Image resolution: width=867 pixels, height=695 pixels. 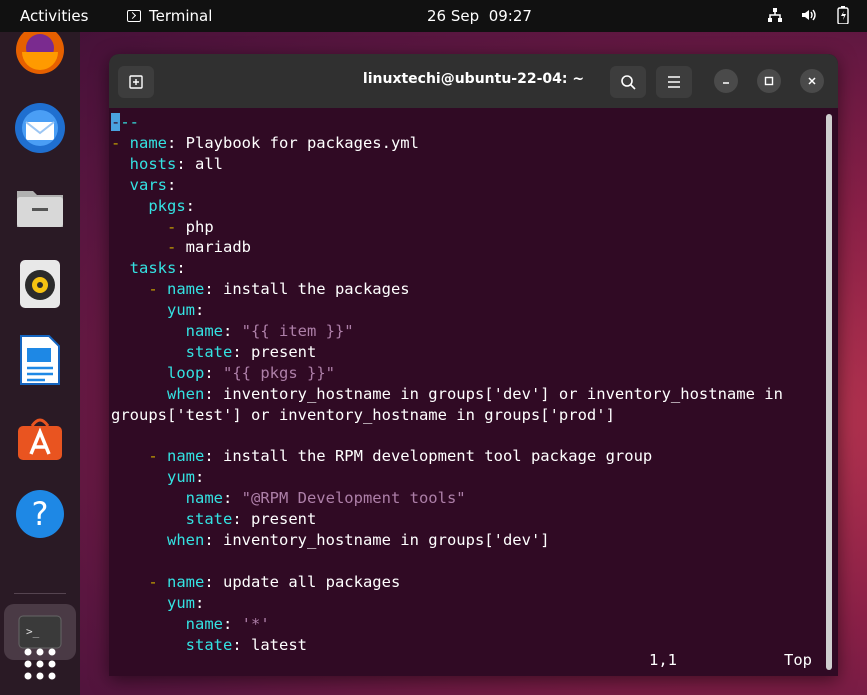 I want to click on app-center-icon, so click(x=40, y=438).